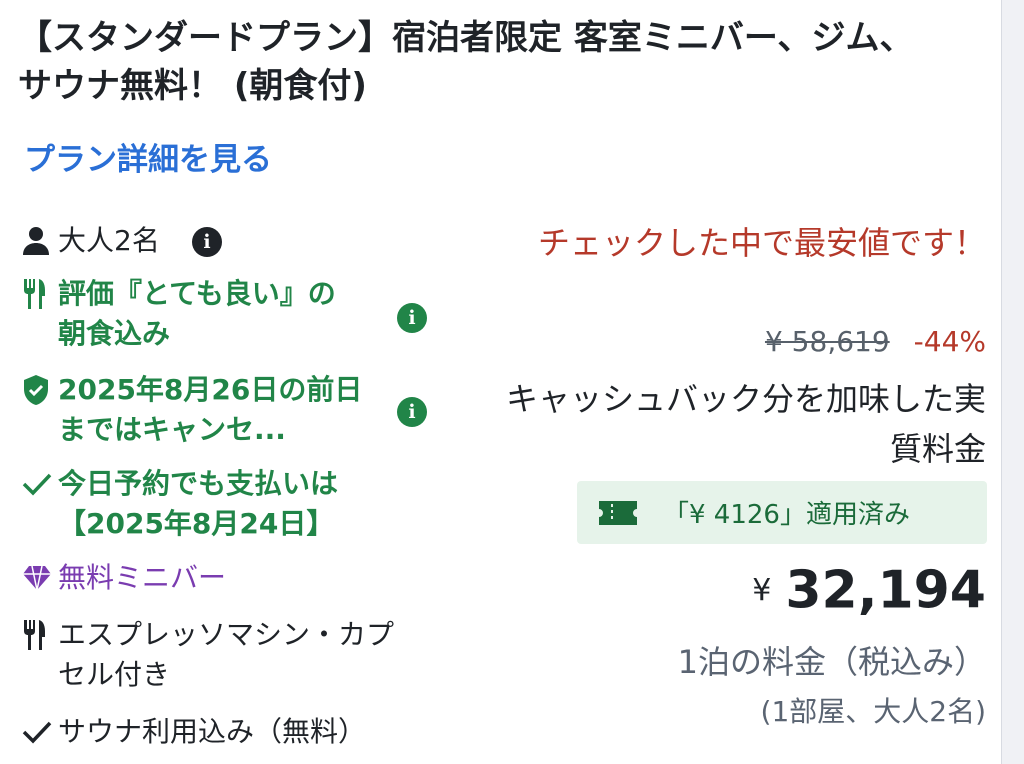 Image resolution: width=1024 pixels, height=764 pixels. I want to click on currency-symbol: ¥, so click(762, 590).